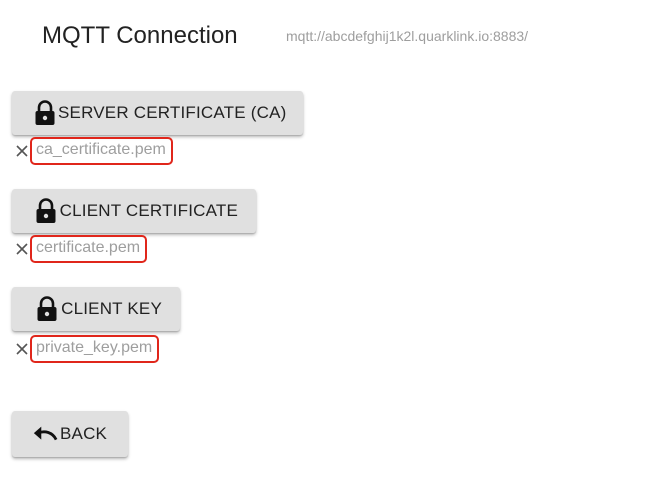 This screenshot has height=482, width=672. Describe the element at coordinates (148, 210) in the screenshot. I see `client-certificate-label: CLIENT CERTIFICATE` at that location.